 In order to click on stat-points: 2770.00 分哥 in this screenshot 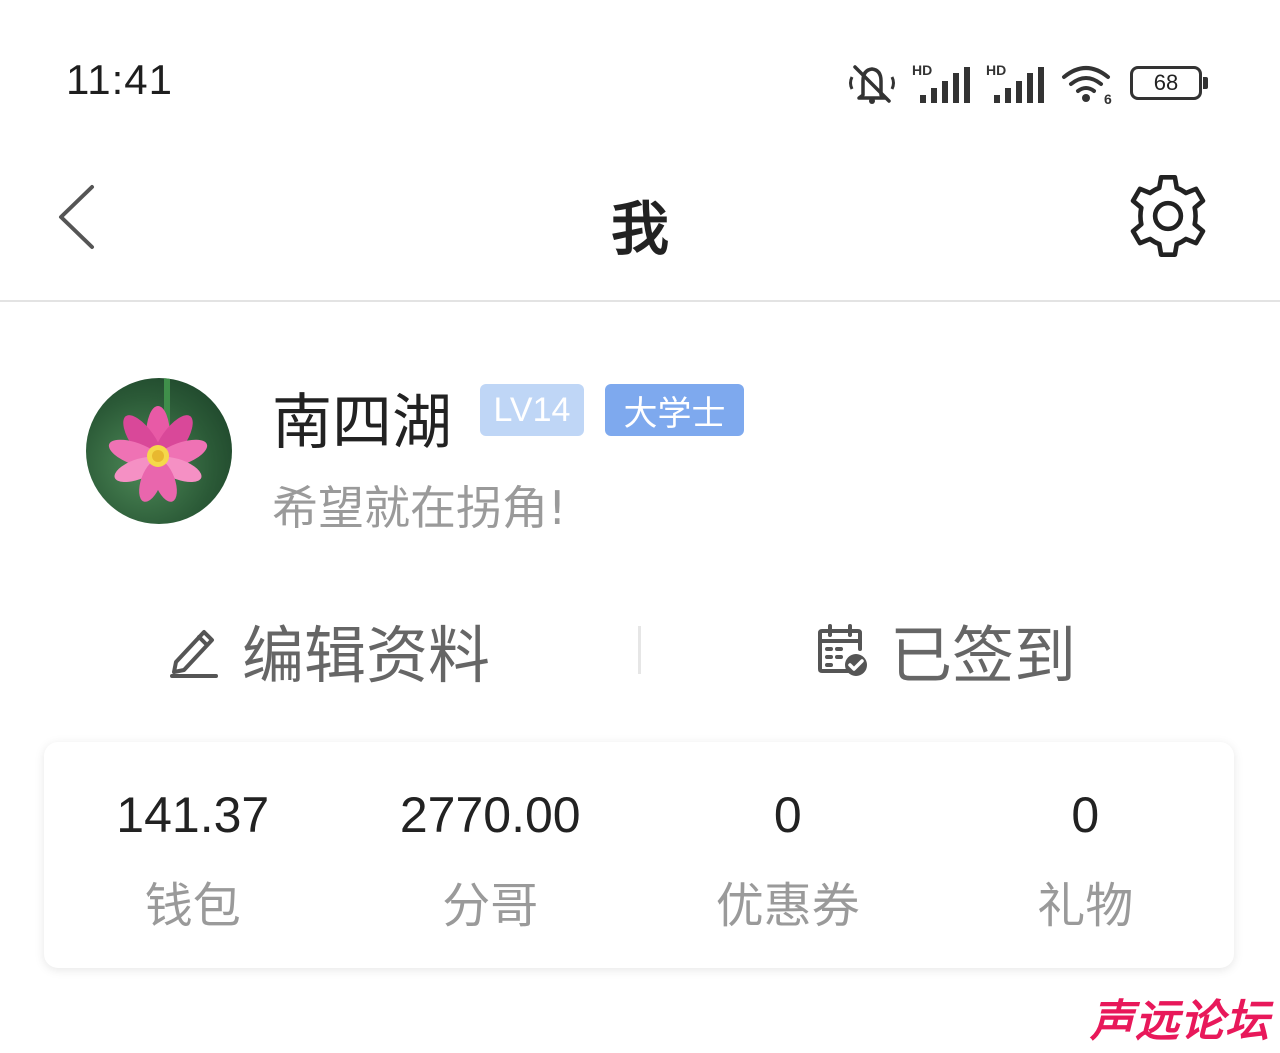, I will do `click(491, 855)`.